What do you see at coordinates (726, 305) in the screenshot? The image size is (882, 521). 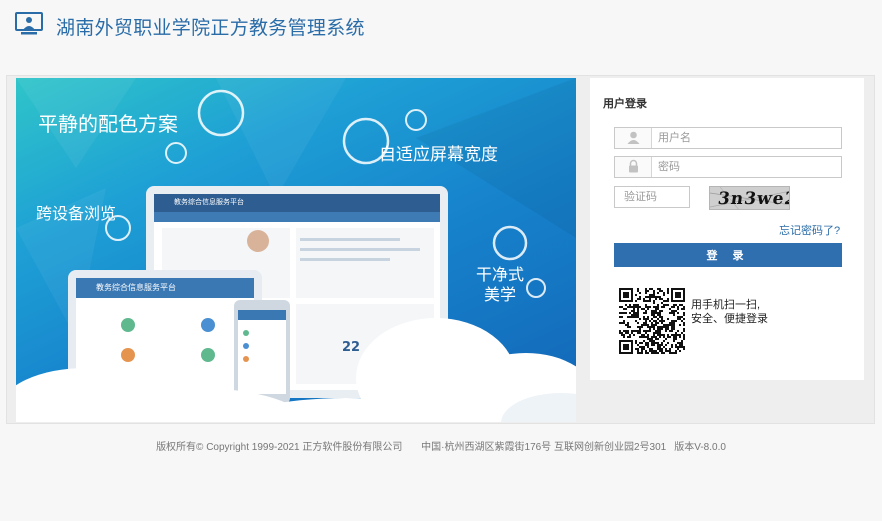 I see `qr-hint-line1: 用手机扫一扫,` at bounding box center [726, 305].